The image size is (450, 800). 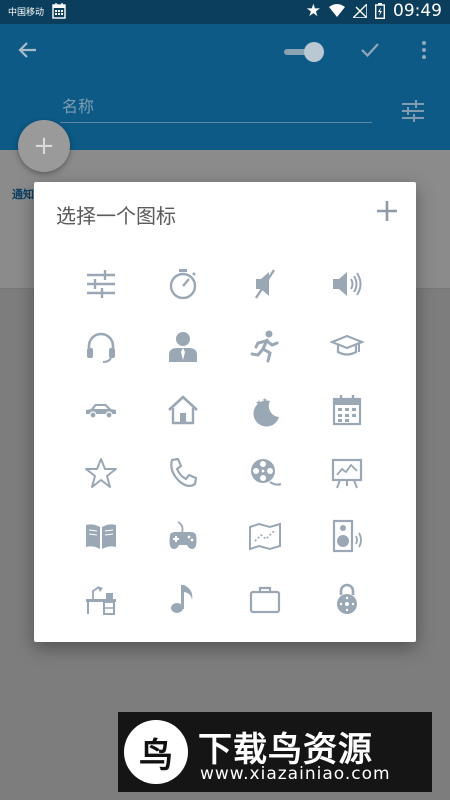 I want to click on map-icon, so click(x=265, y=536).